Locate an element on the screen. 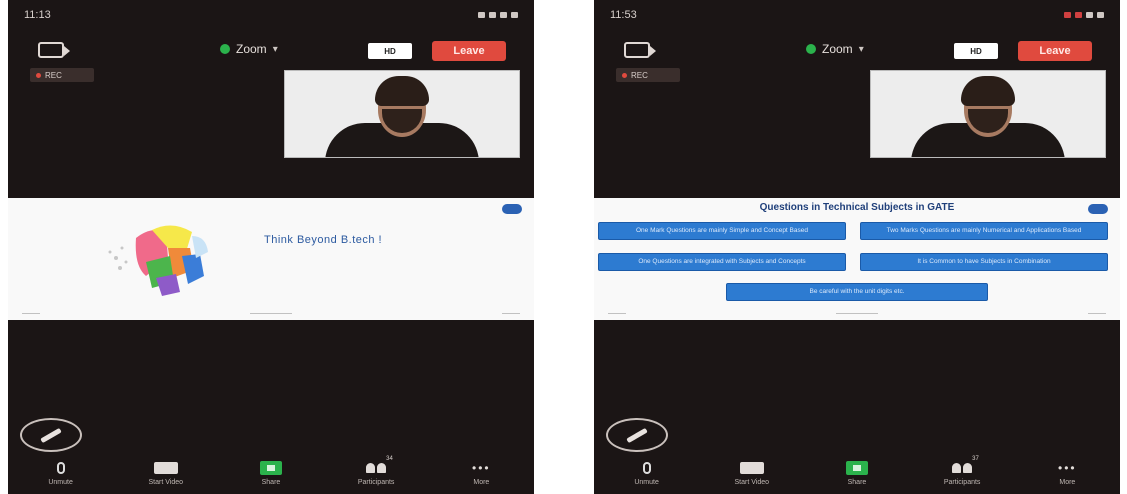 This screenshot has width=1127, height=494. participants-count: 37 is located at coordinates (975, 459).